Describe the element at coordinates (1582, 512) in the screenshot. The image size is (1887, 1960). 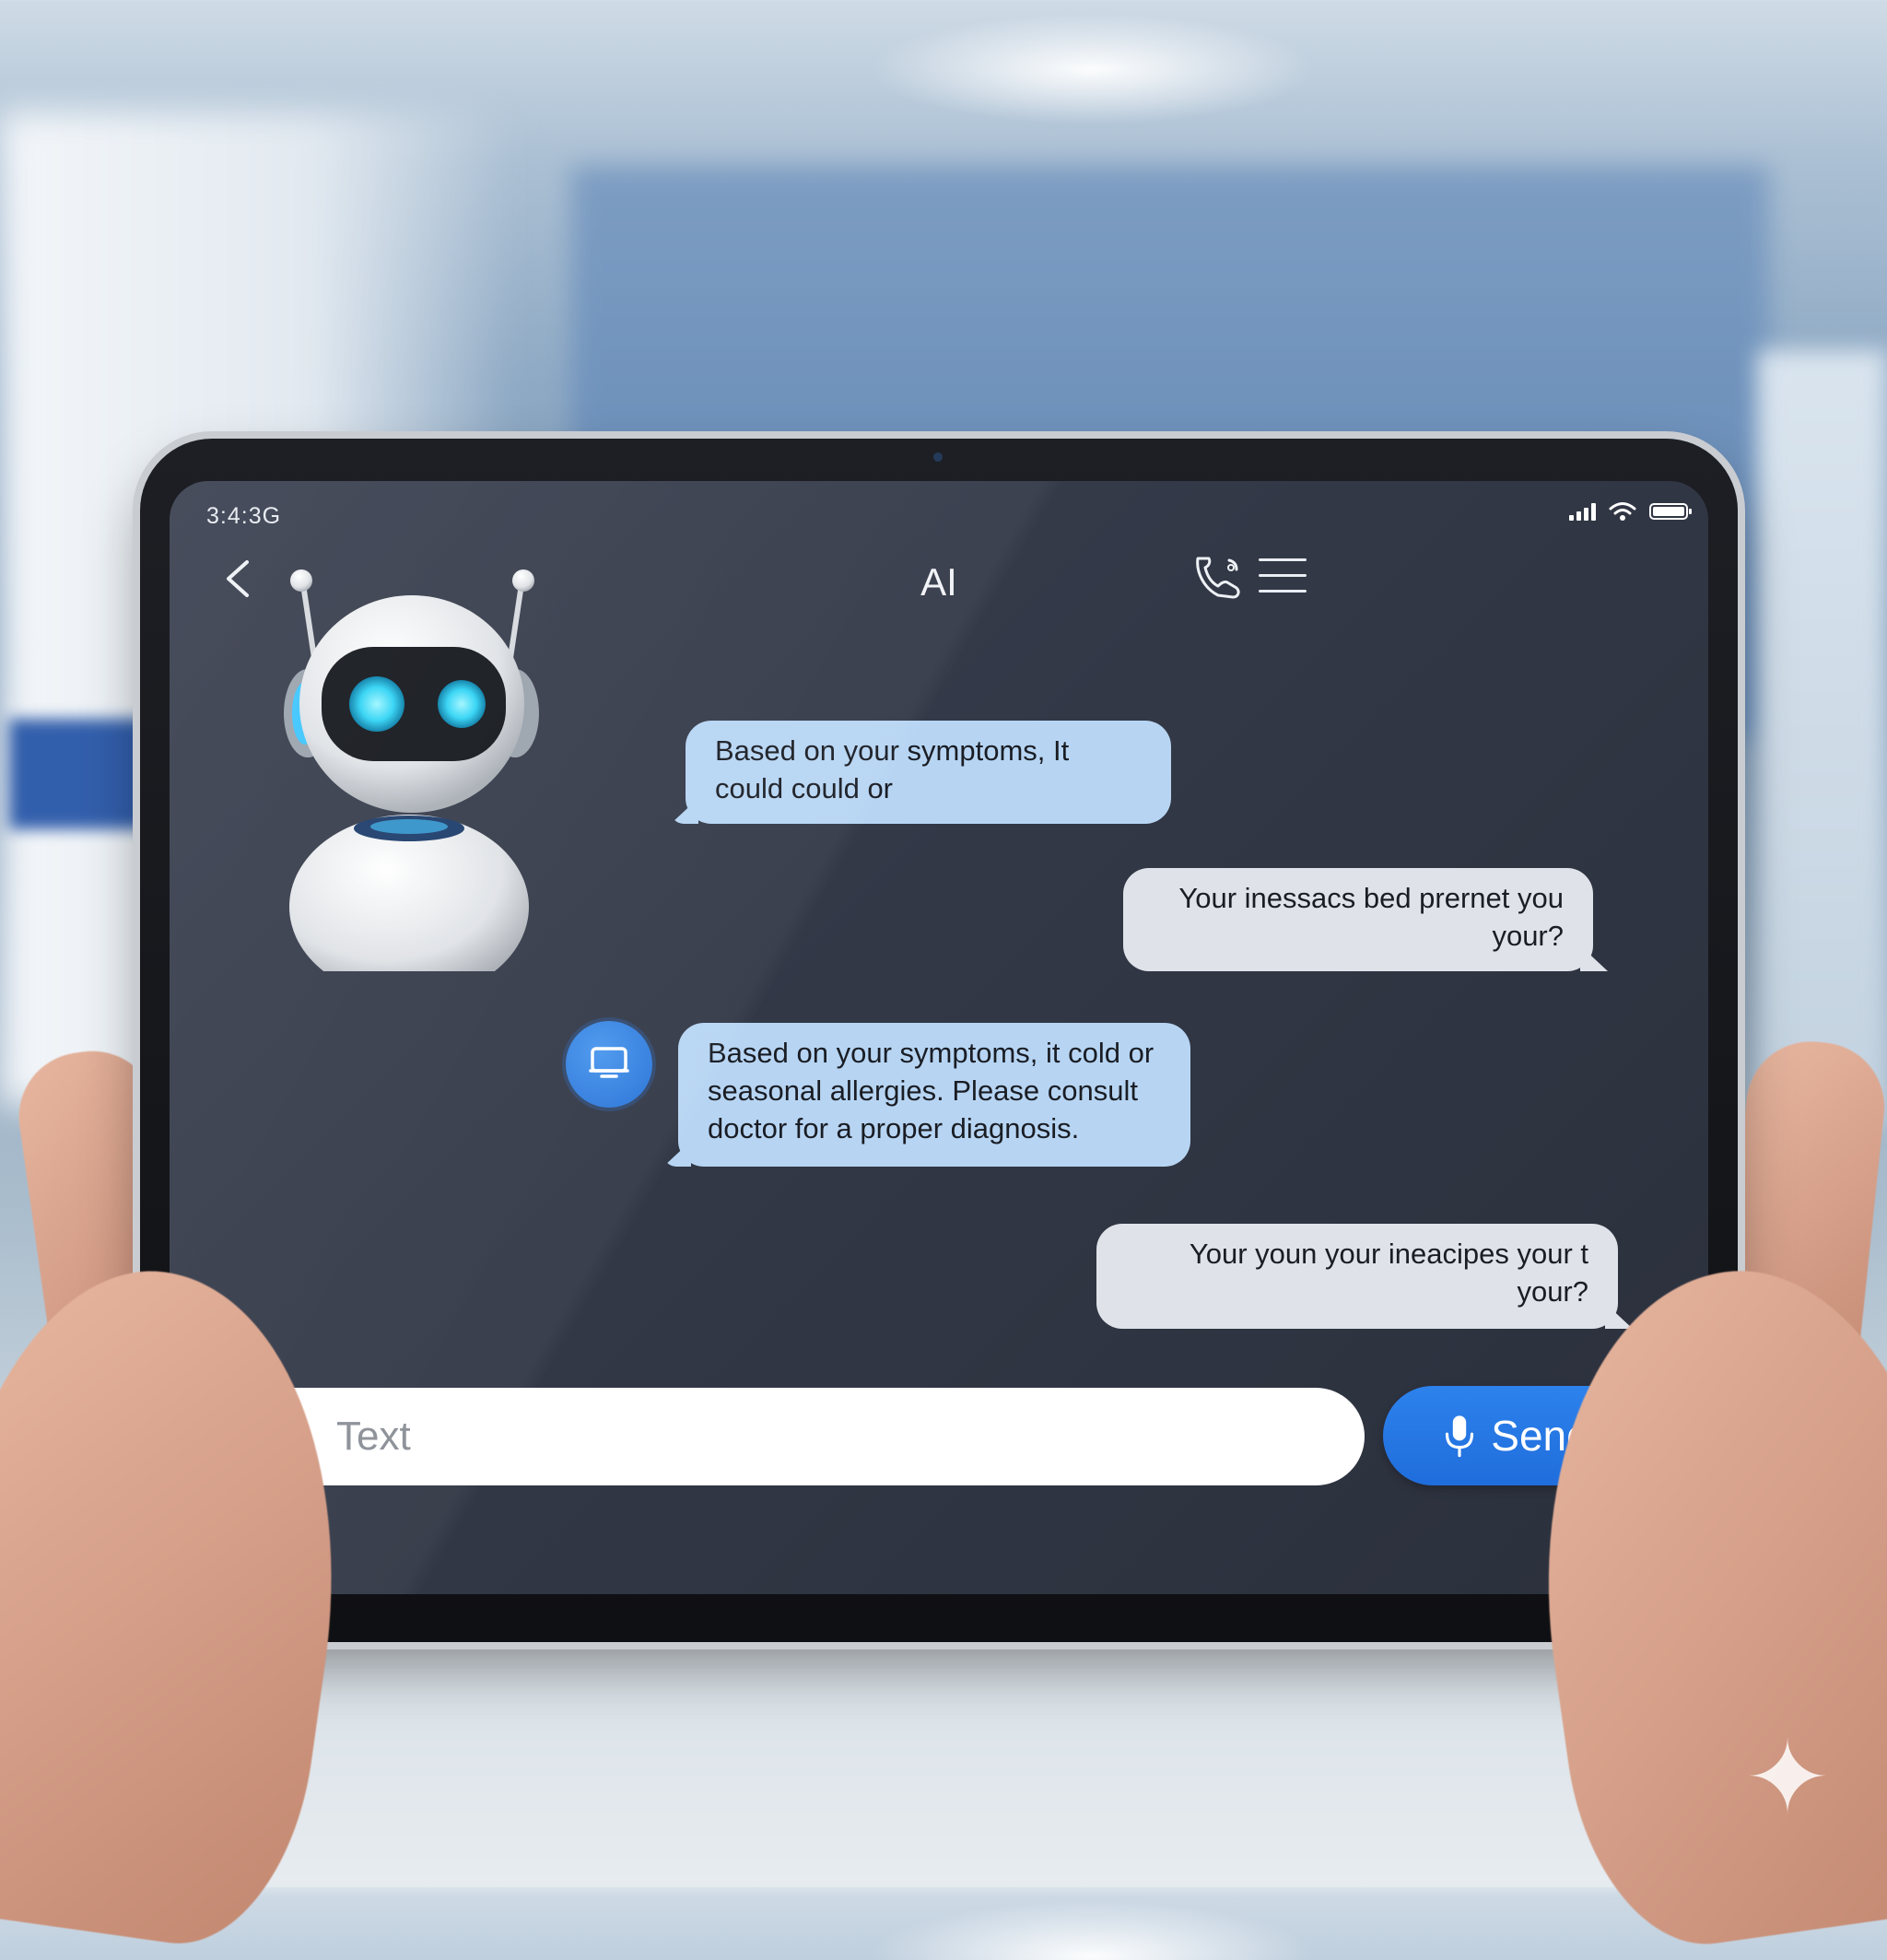
I see `signal-icon` at that location.